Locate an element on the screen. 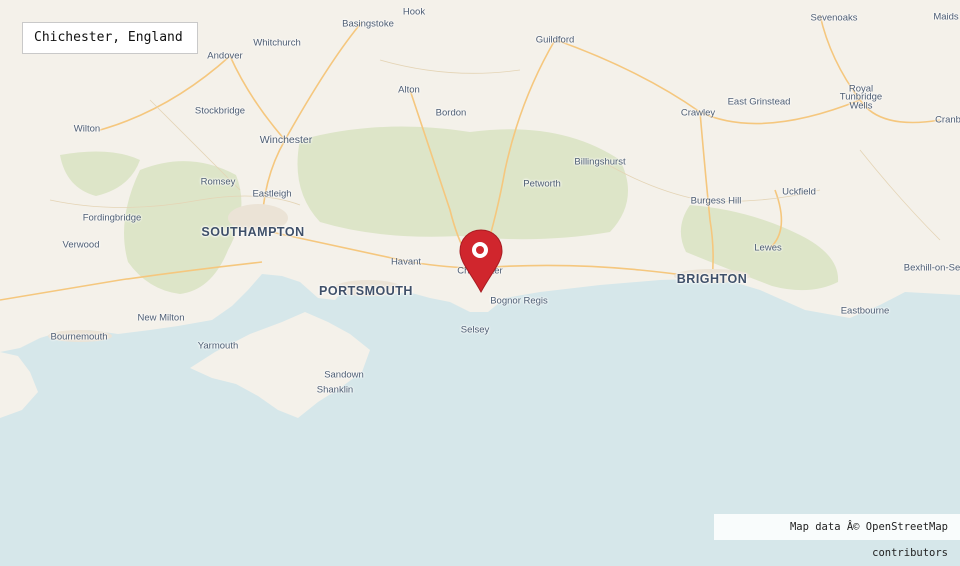 The width and height of the screenshot is (960, 566). place-label: BRIGHTON is located at coordinates (712, 279).